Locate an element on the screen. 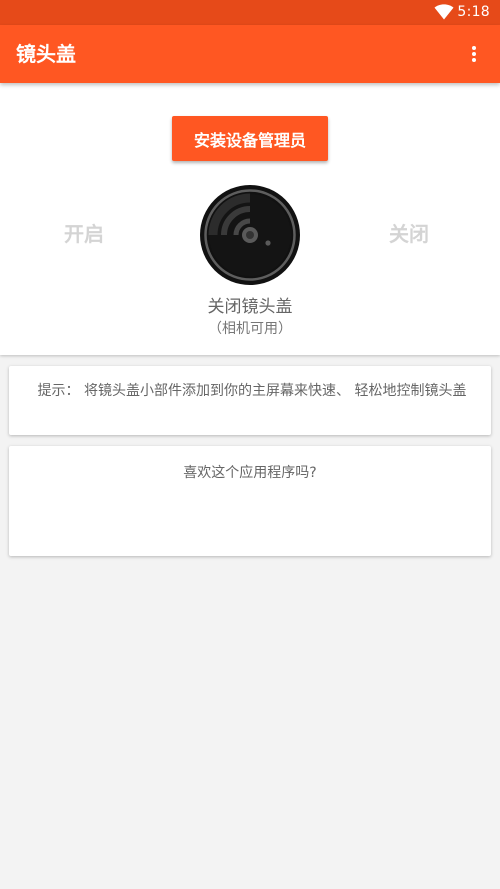 The width and height of the screenshot is (500, 889). install-device-admin-button: 安装设备管理员 is located at coordinates (250, 138).